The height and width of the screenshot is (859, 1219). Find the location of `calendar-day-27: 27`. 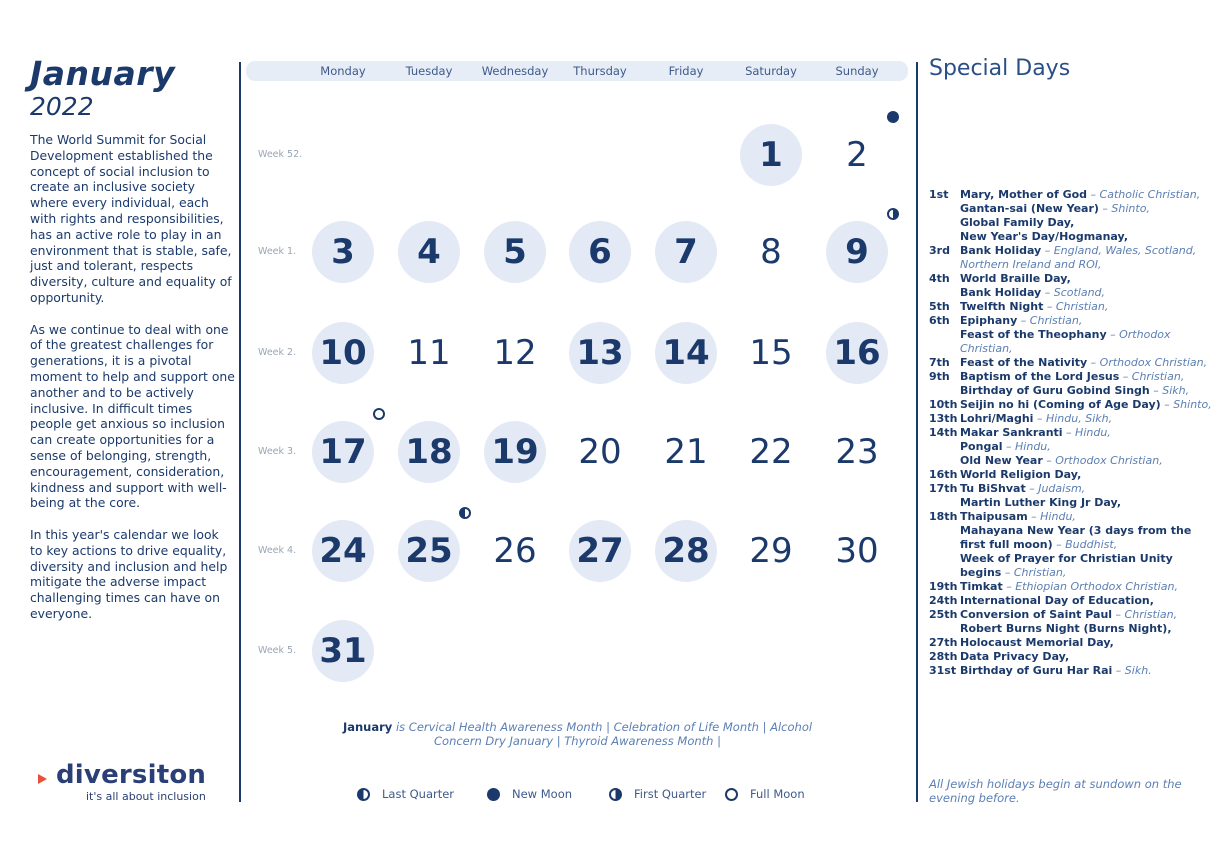

calendar-day-27: 27 is located at coordinates (600, 551).